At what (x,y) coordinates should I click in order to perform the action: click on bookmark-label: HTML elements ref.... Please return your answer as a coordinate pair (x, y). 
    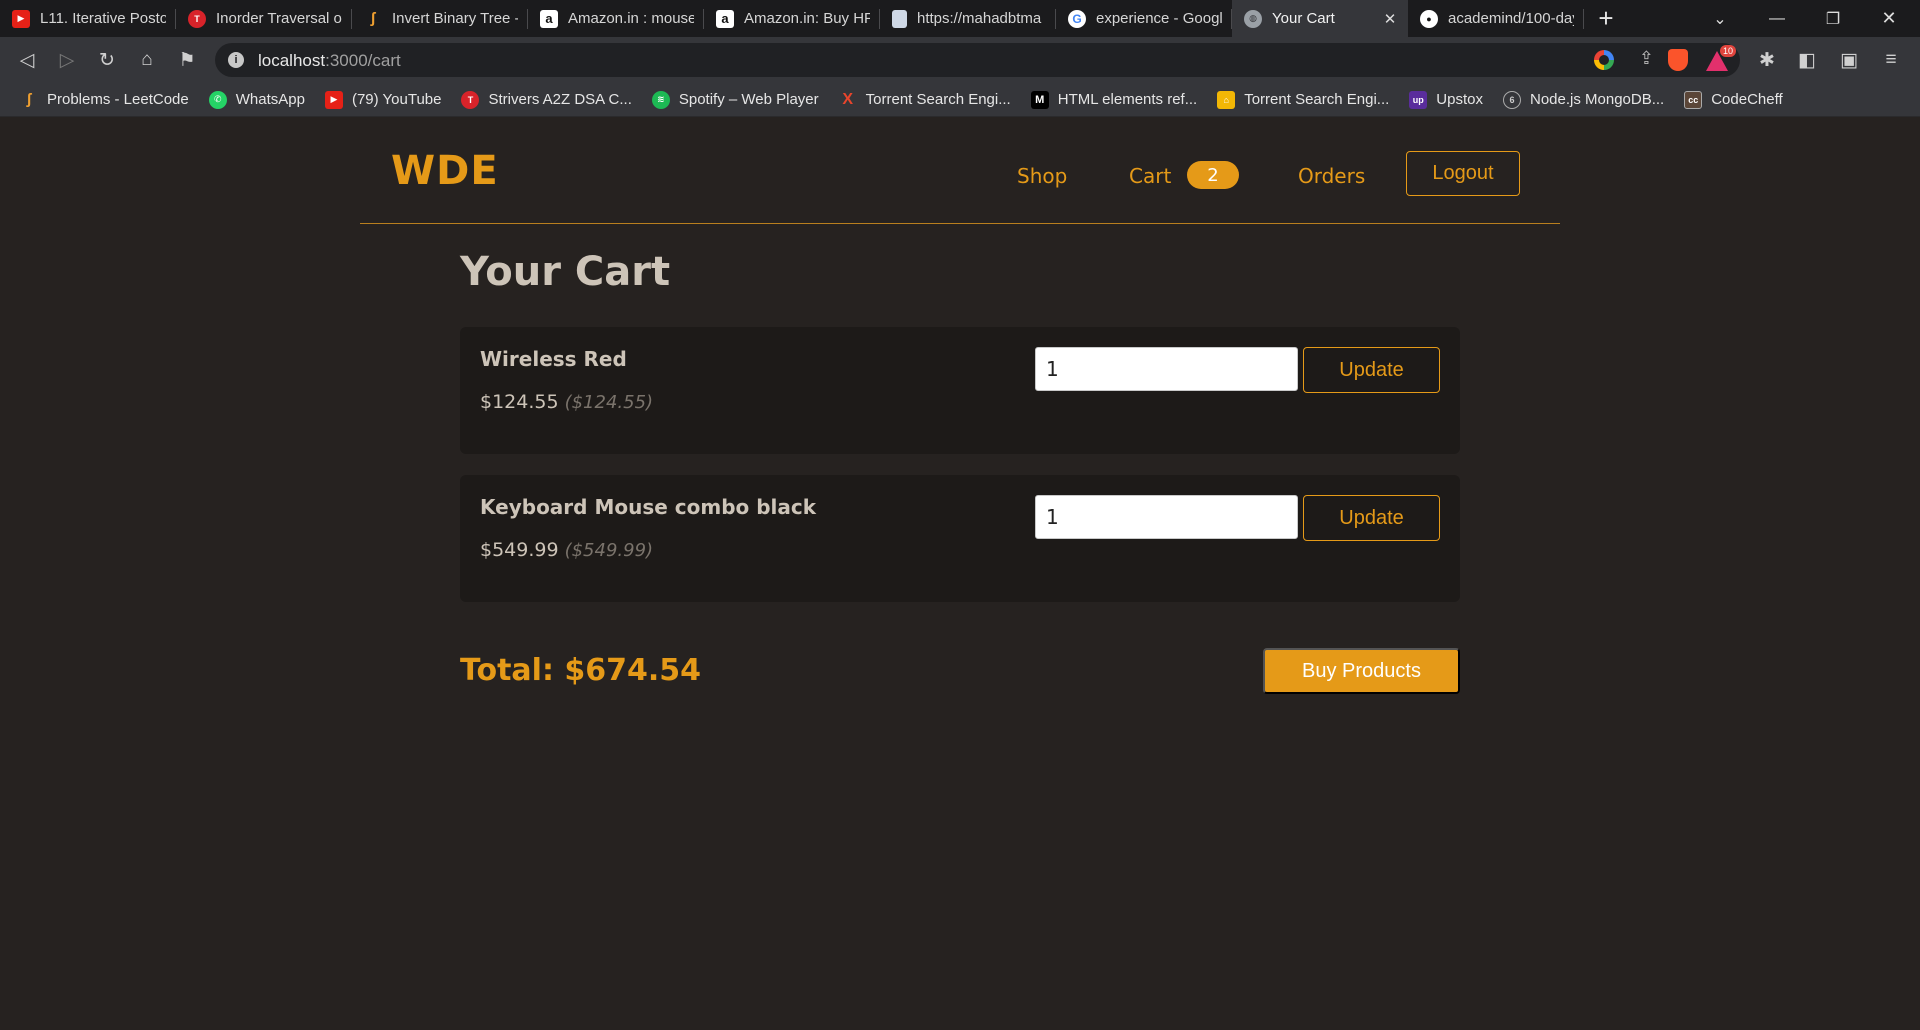
    Looking at the image, I should click on (1127, 99).